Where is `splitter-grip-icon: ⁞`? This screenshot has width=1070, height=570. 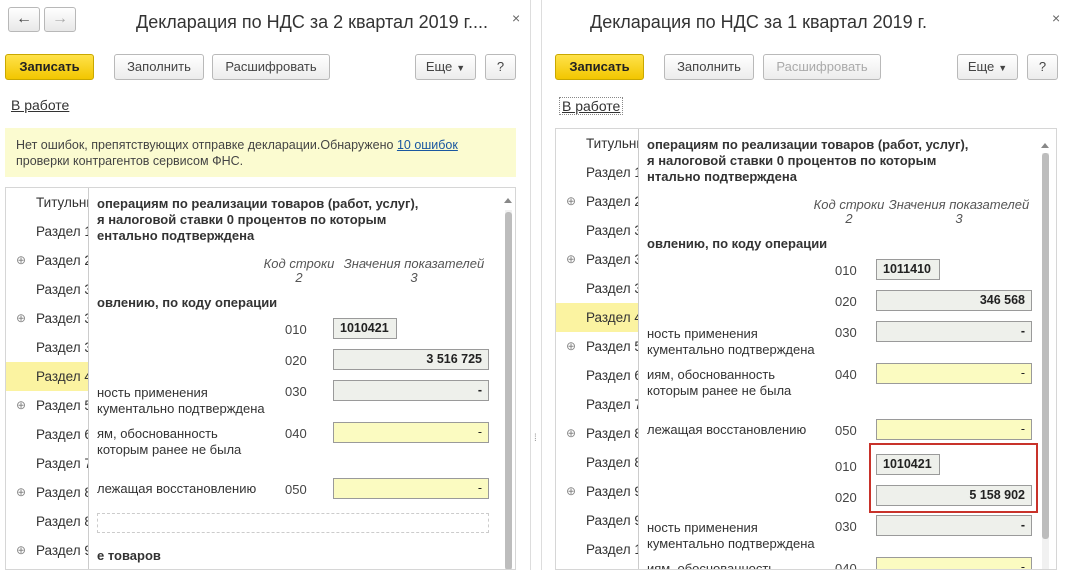 splitter-grip-icon: ⁞ is located at coordinates (536, 444).